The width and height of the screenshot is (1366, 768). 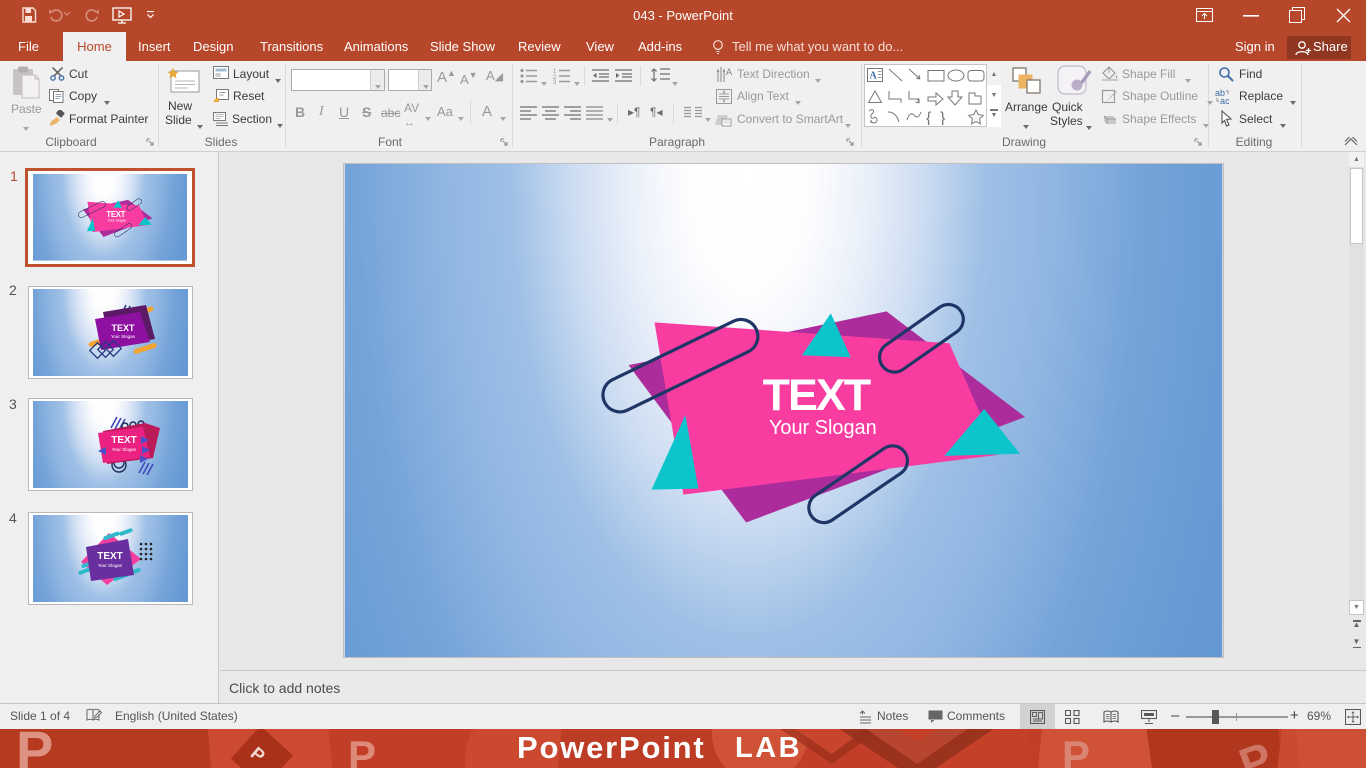 I want to click on svg-text: LAB, so click(x=768, y=748).